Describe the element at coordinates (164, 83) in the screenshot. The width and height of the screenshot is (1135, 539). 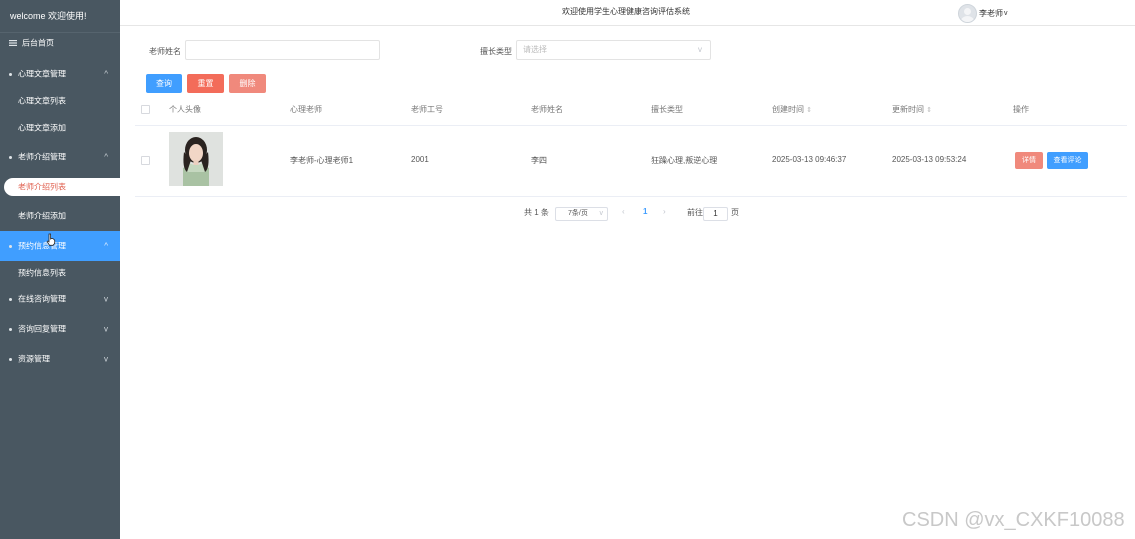
I see `query-button: 查询` at that location.